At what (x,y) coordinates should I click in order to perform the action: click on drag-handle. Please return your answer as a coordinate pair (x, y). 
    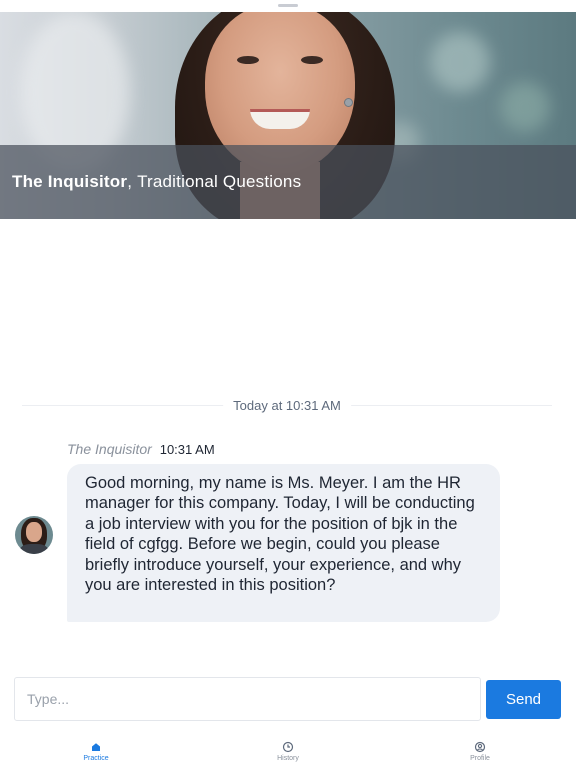
    Looking at the image, I should click on (288, 5).